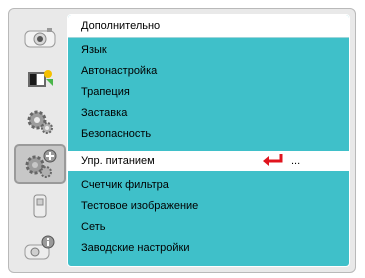 The image size is (365, 278). I want to click on screen-color-icon, so click(40, 78).